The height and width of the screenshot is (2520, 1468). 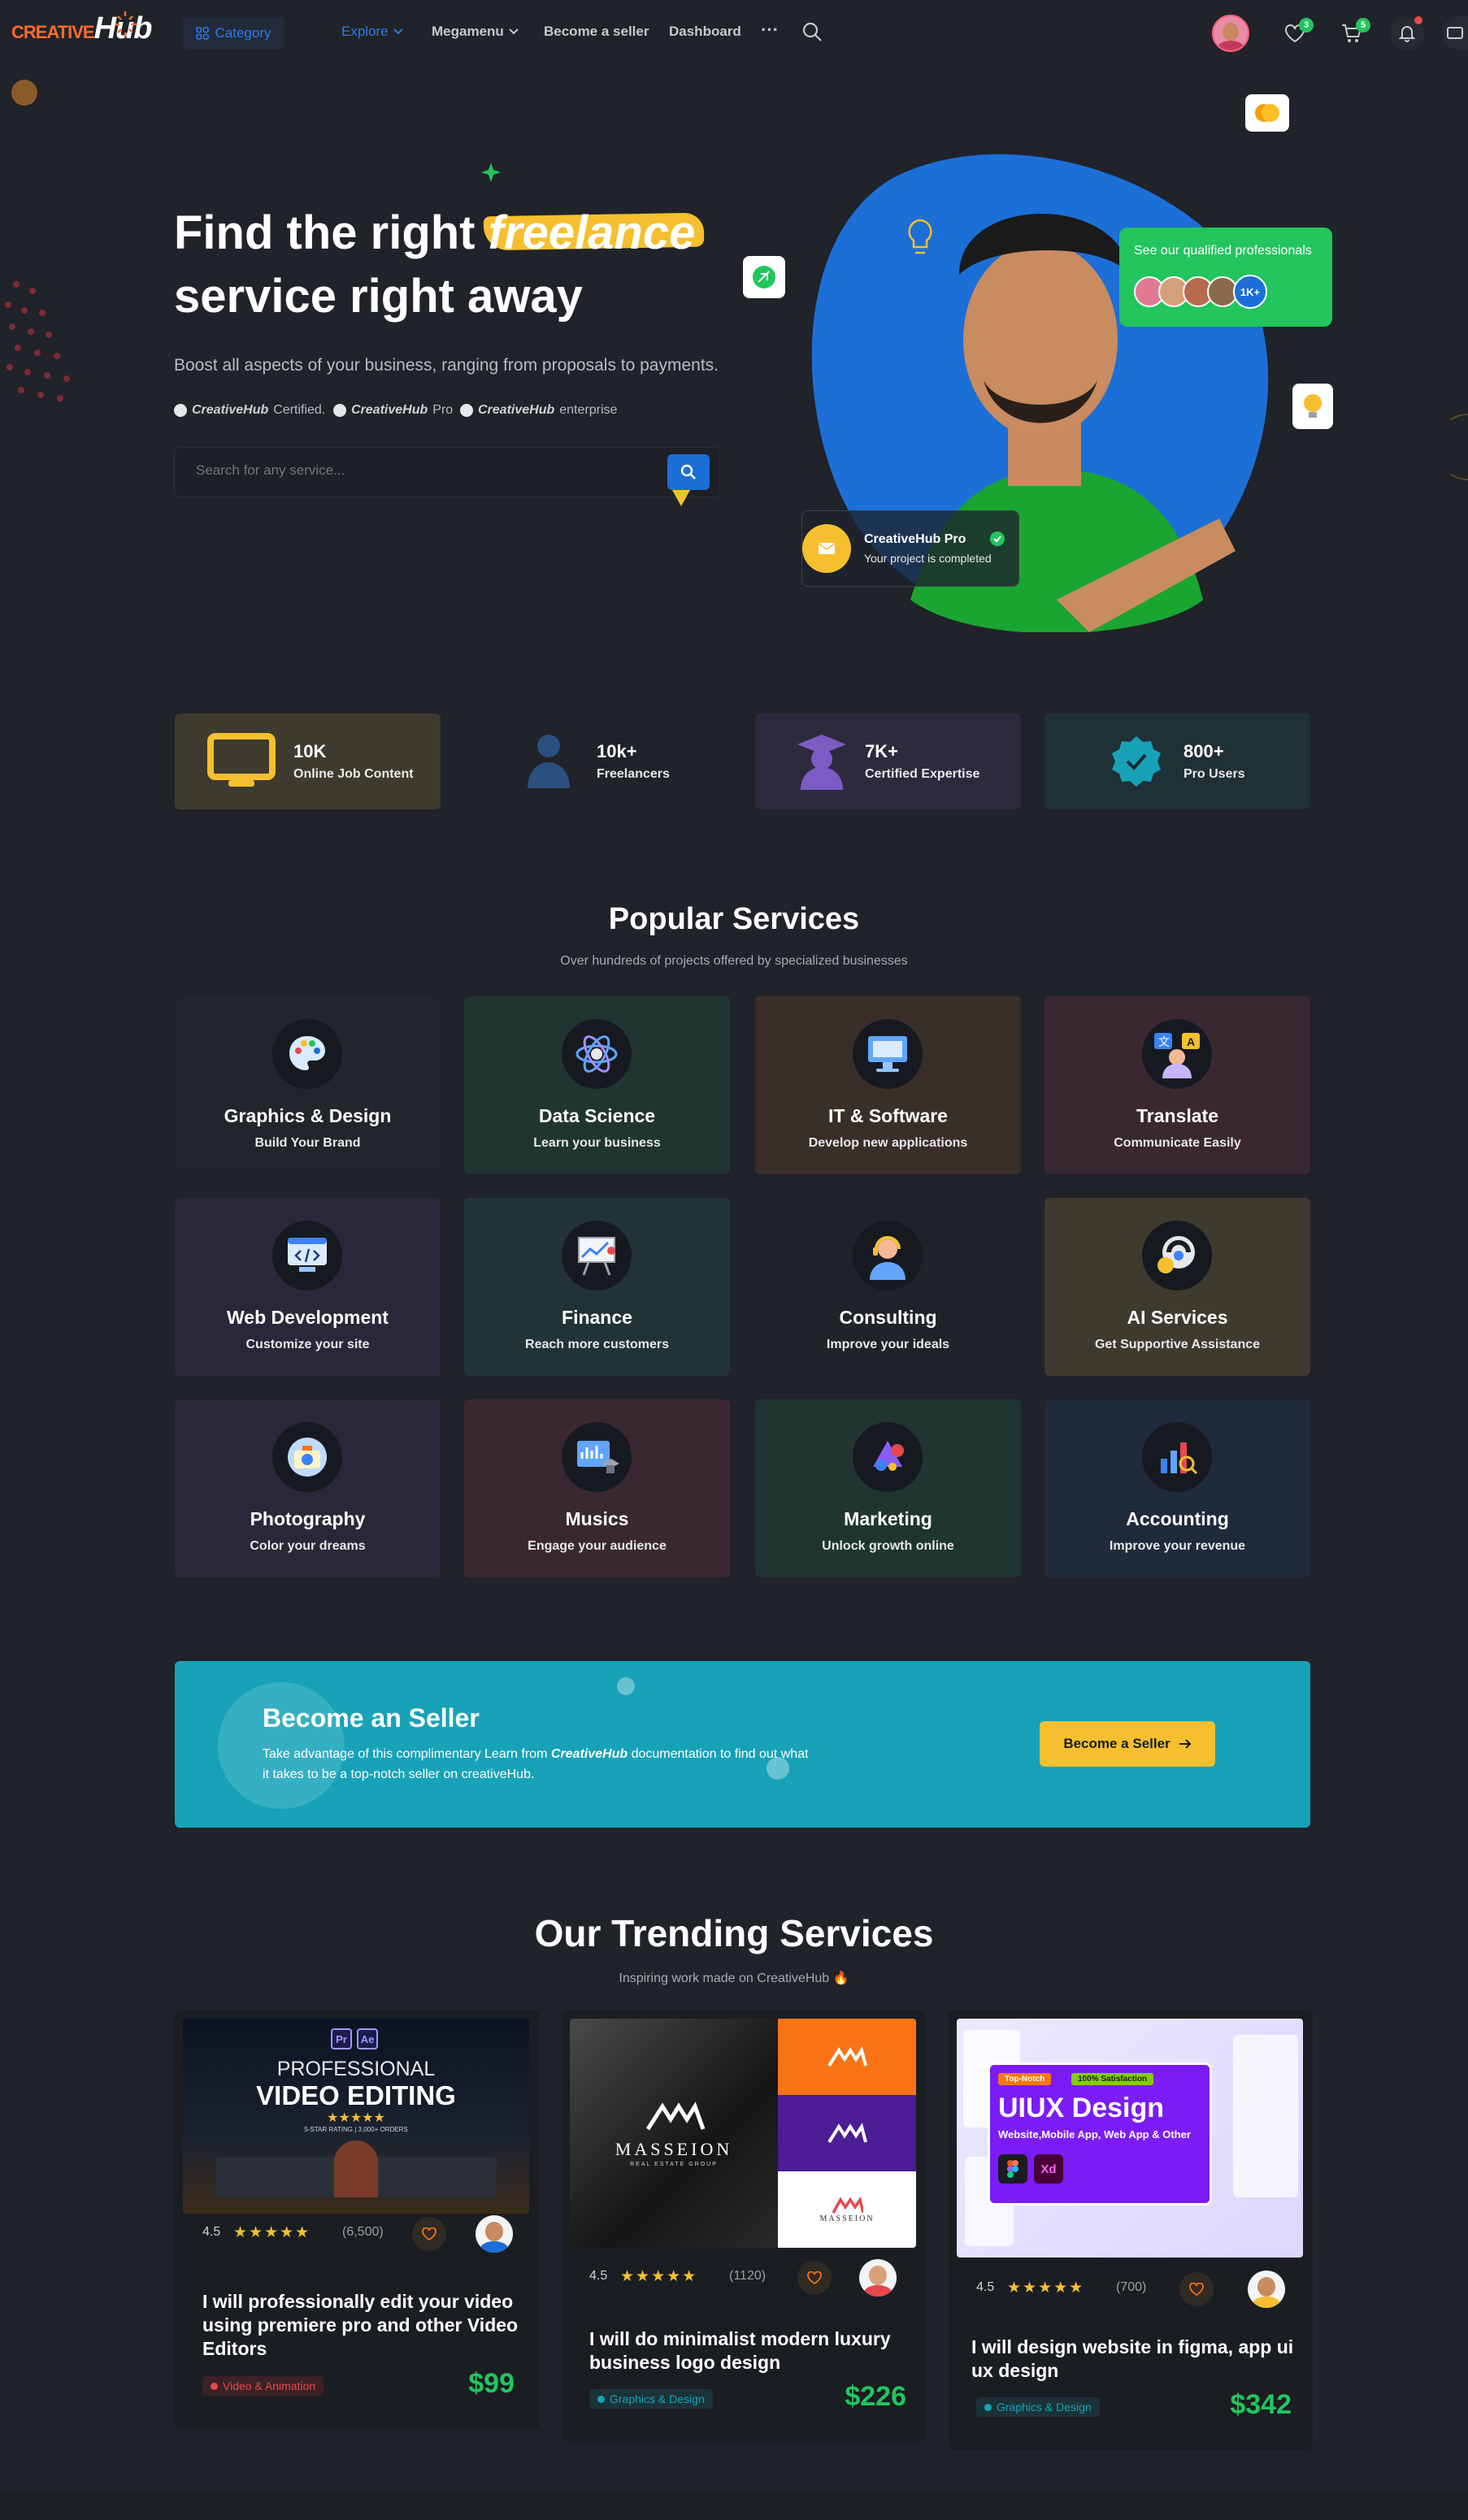 I want to click on seller-title: Become an Seller, so click(x=371, y=1718).